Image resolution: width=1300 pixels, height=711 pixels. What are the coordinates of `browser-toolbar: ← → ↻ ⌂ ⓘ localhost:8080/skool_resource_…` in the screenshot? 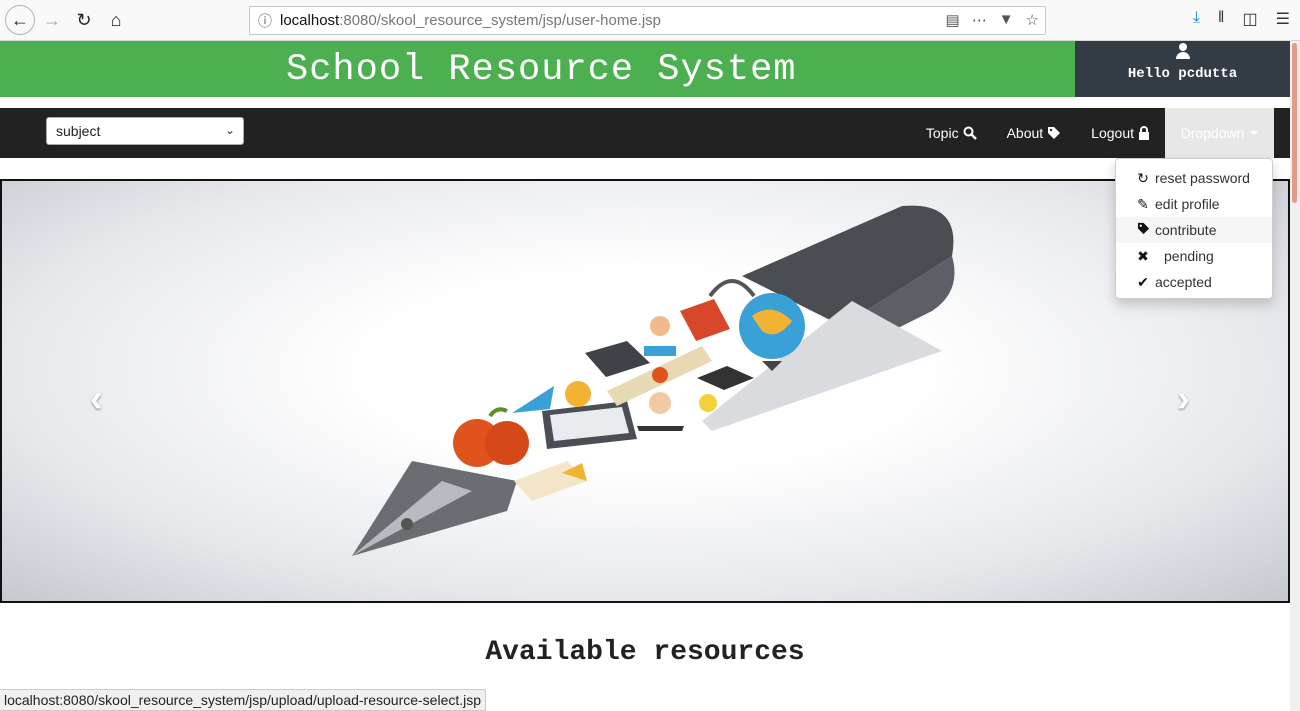 It's located at (650, 20).